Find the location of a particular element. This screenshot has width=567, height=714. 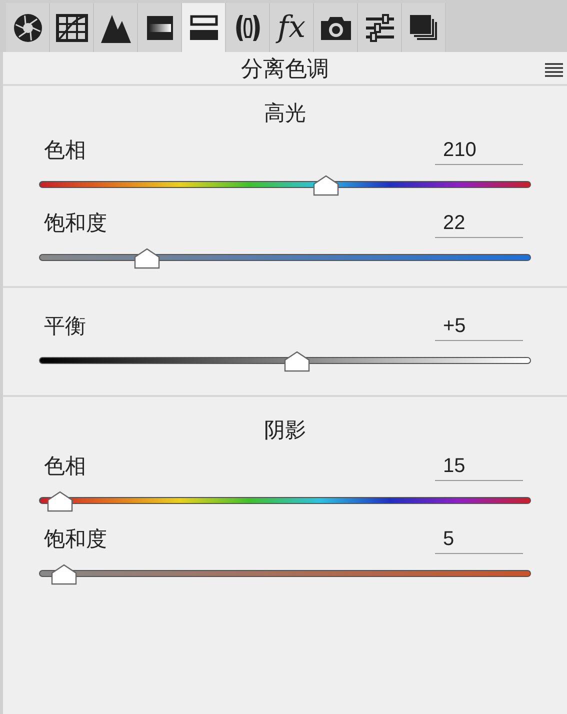

mountains-icon is located at coordinates (115, 27).